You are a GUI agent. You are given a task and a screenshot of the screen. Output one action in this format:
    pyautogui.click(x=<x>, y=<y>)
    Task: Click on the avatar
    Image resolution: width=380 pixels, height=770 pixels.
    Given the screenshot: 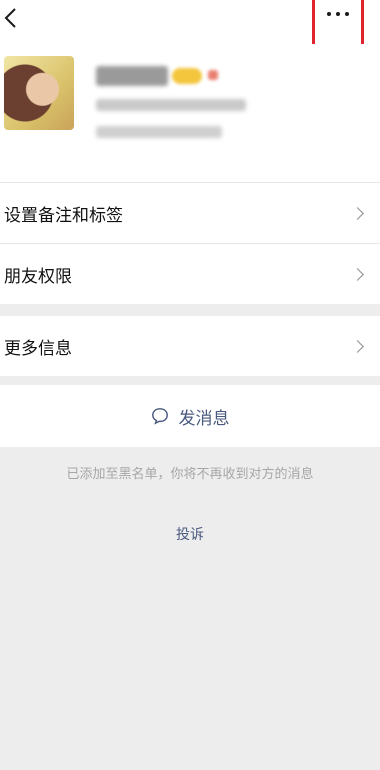 What is the action you would take?
    pyautogui.click(x=39, y=93)
    